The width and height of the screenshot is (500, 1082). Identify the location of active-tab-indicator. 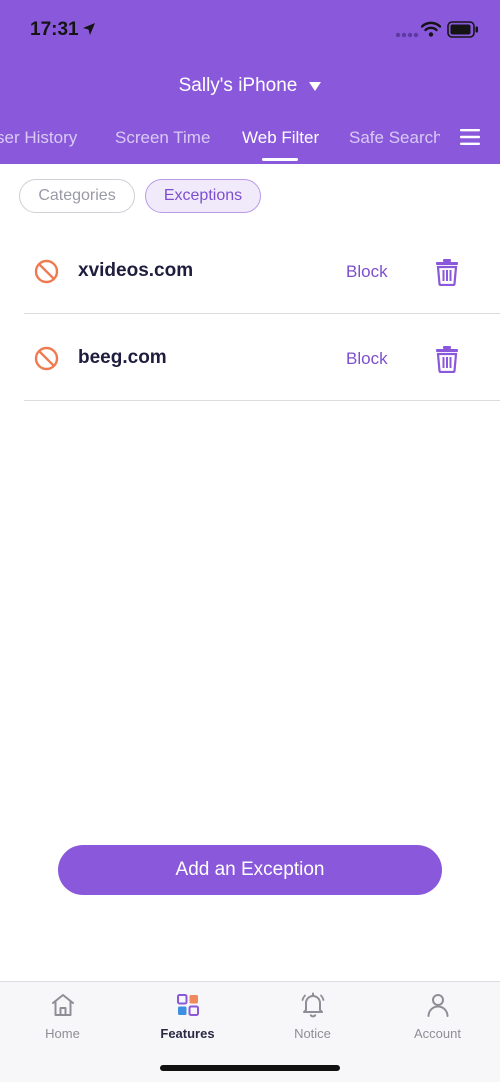
(280, 159).